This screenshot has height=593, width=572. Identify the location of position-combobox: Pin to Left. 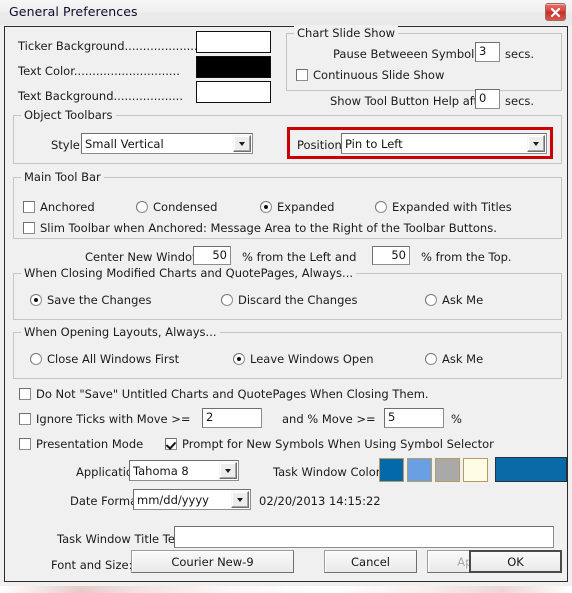
(444, 143).